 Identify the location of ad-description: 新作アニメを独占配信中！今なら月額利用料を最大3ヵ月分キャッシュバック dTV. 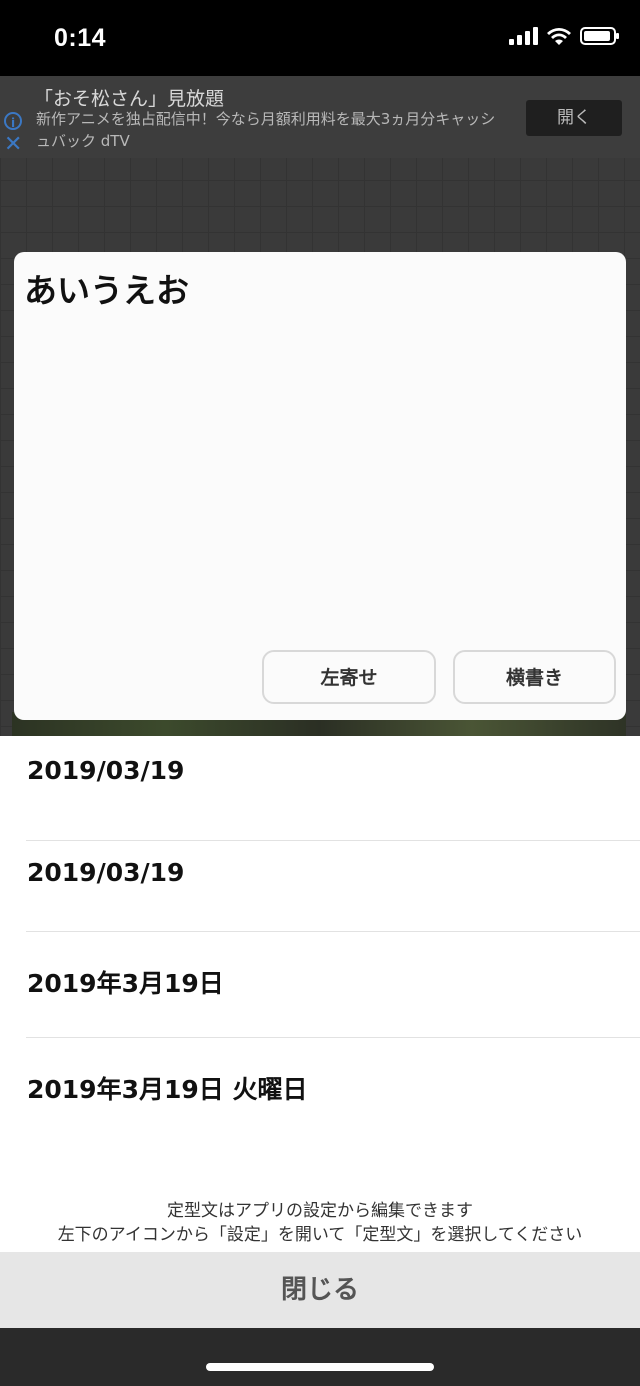
(266, 130).